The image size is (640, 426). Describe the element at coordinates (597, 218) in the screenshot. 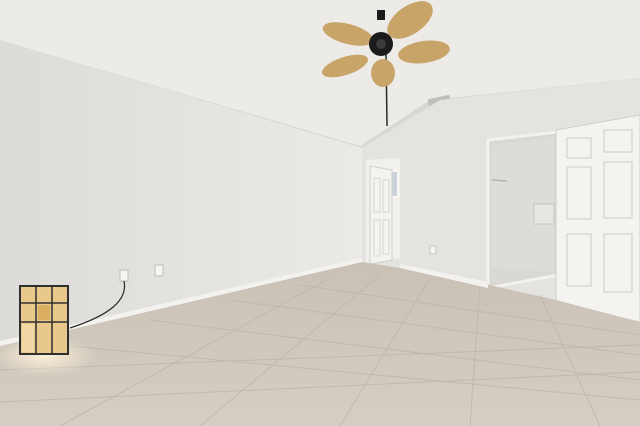

I see `closet-door` at that location.